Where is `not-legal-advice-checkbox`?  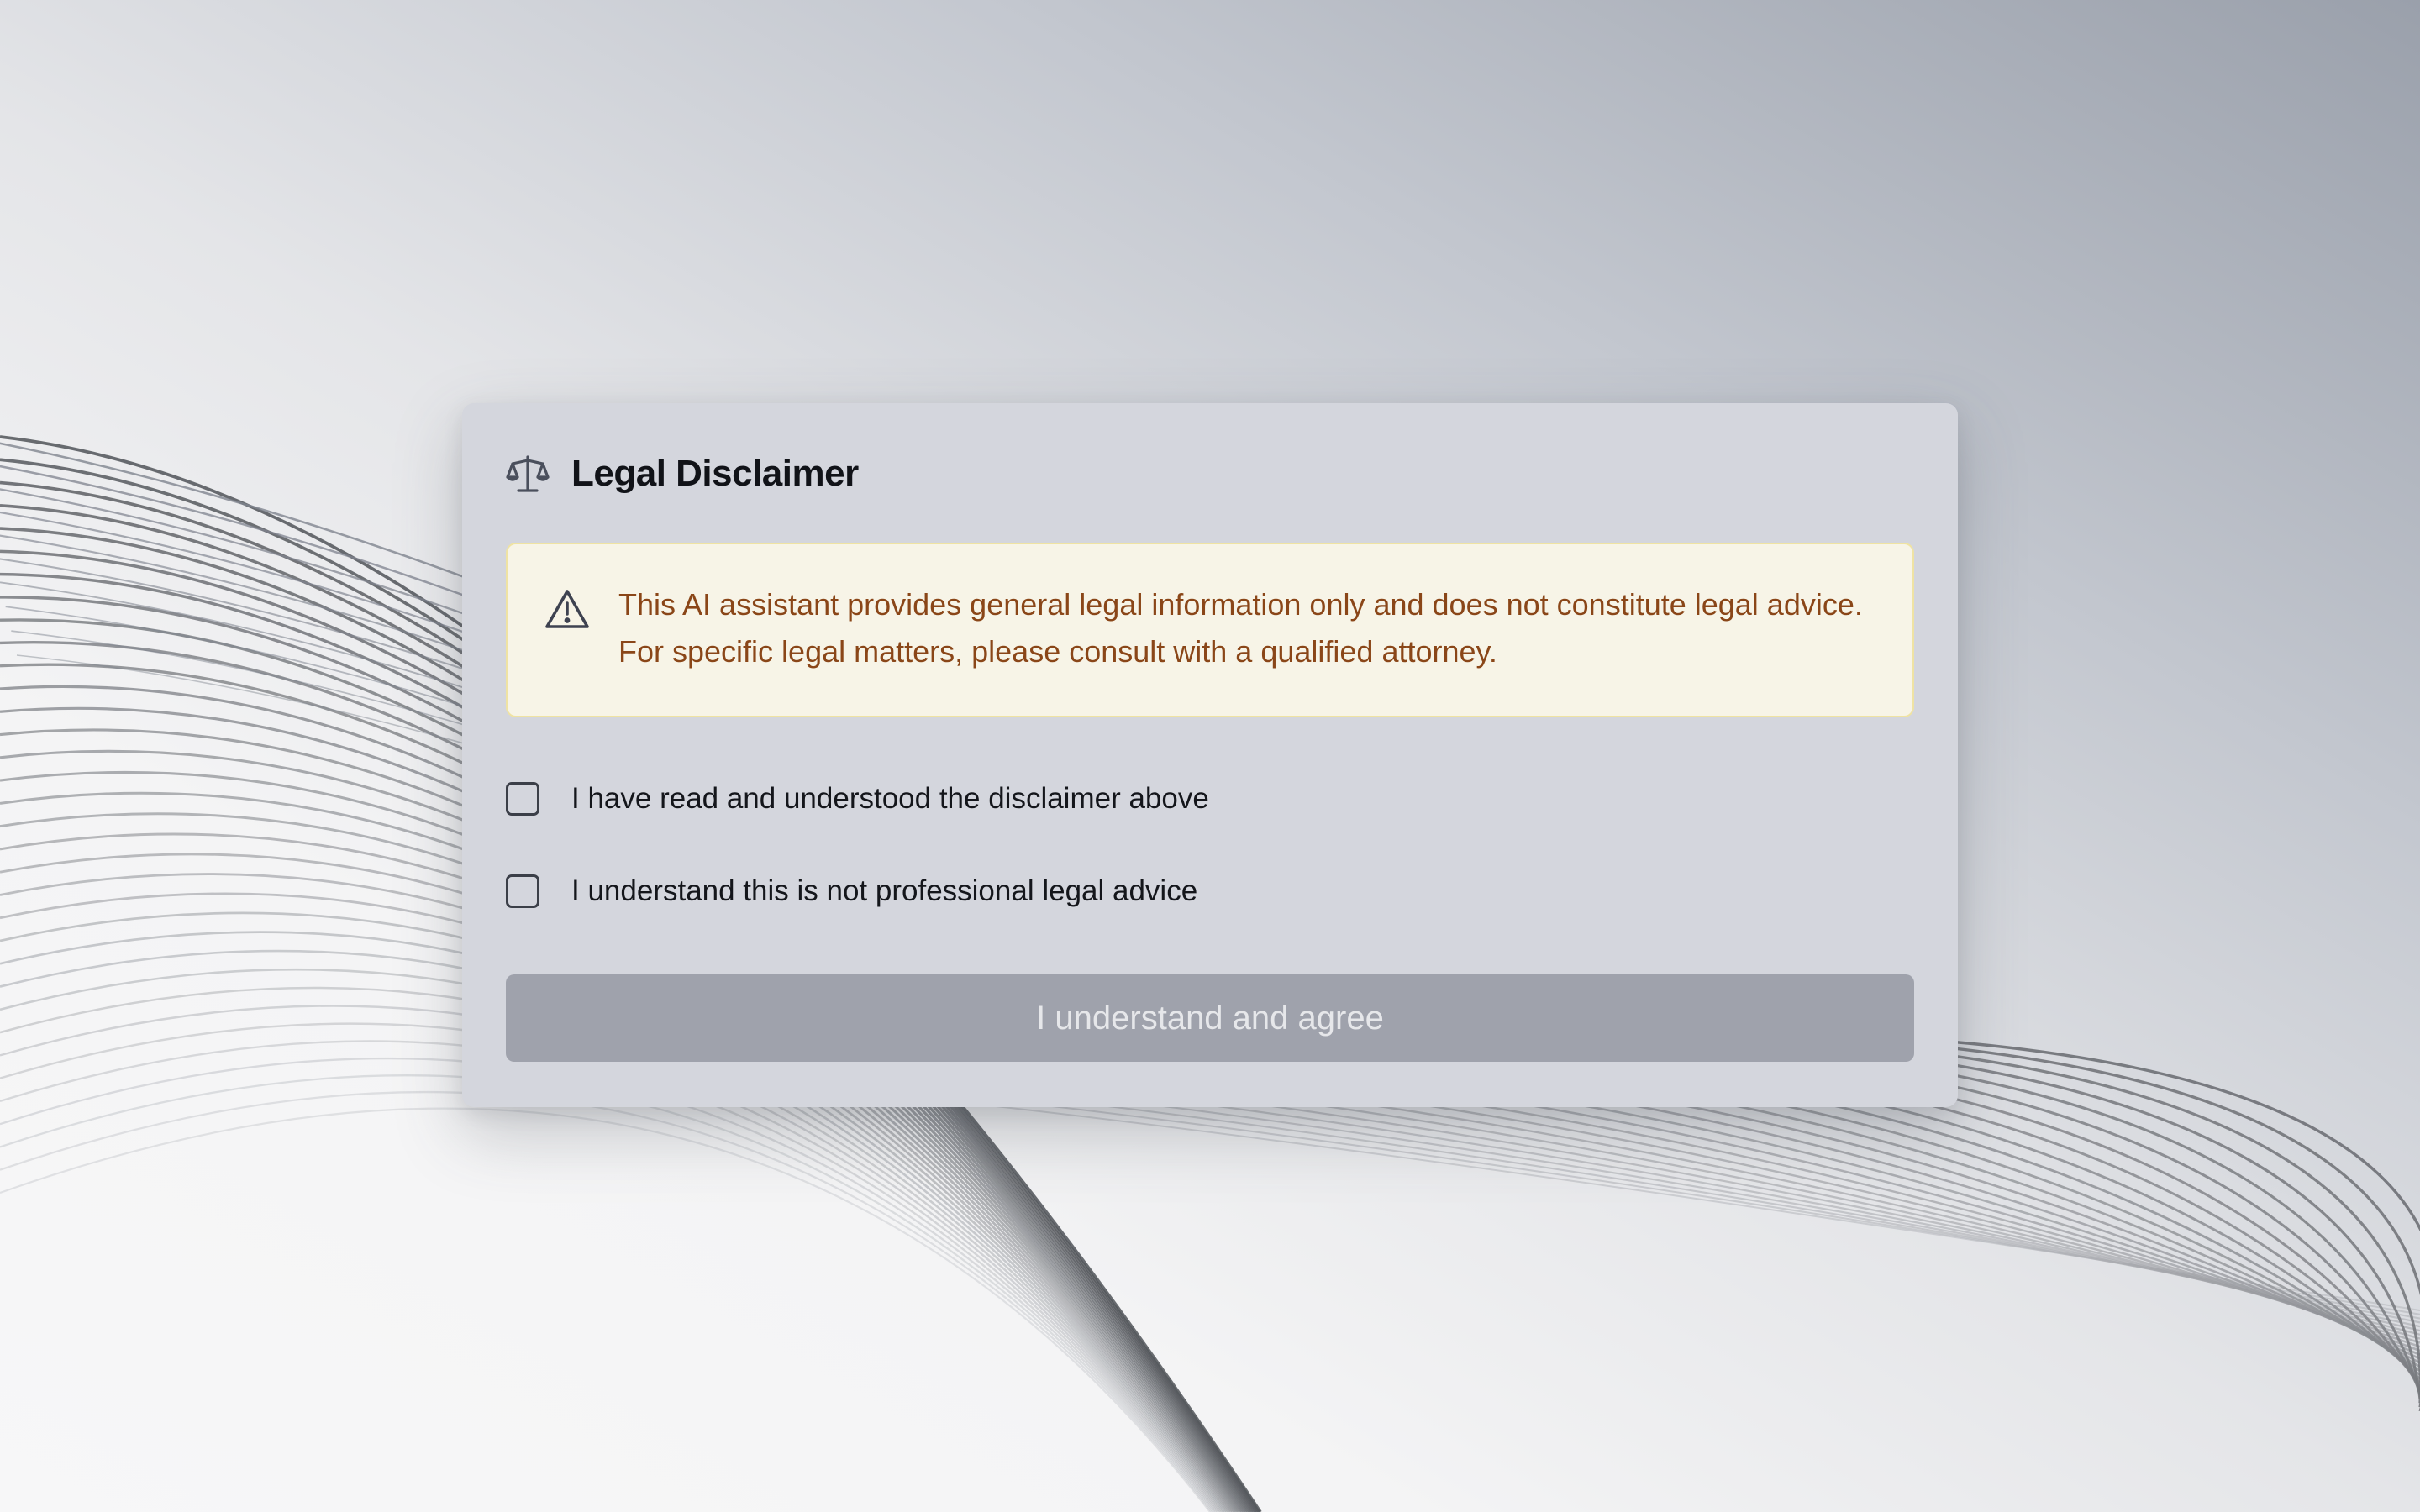
not-legal-advice-checkbox is located at coordinates (522, 891).